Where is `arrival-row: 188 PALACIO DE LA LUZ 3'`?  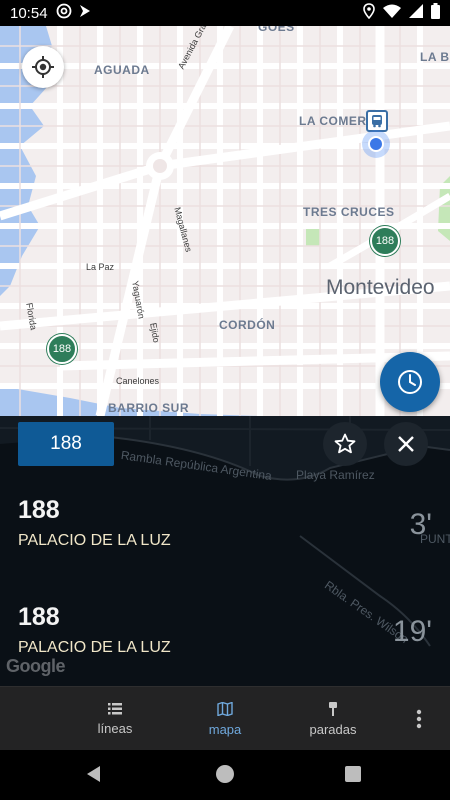 arrival-row: 188 PALACIO DE LA LUZ 3' is located at coordinates (228, 531).